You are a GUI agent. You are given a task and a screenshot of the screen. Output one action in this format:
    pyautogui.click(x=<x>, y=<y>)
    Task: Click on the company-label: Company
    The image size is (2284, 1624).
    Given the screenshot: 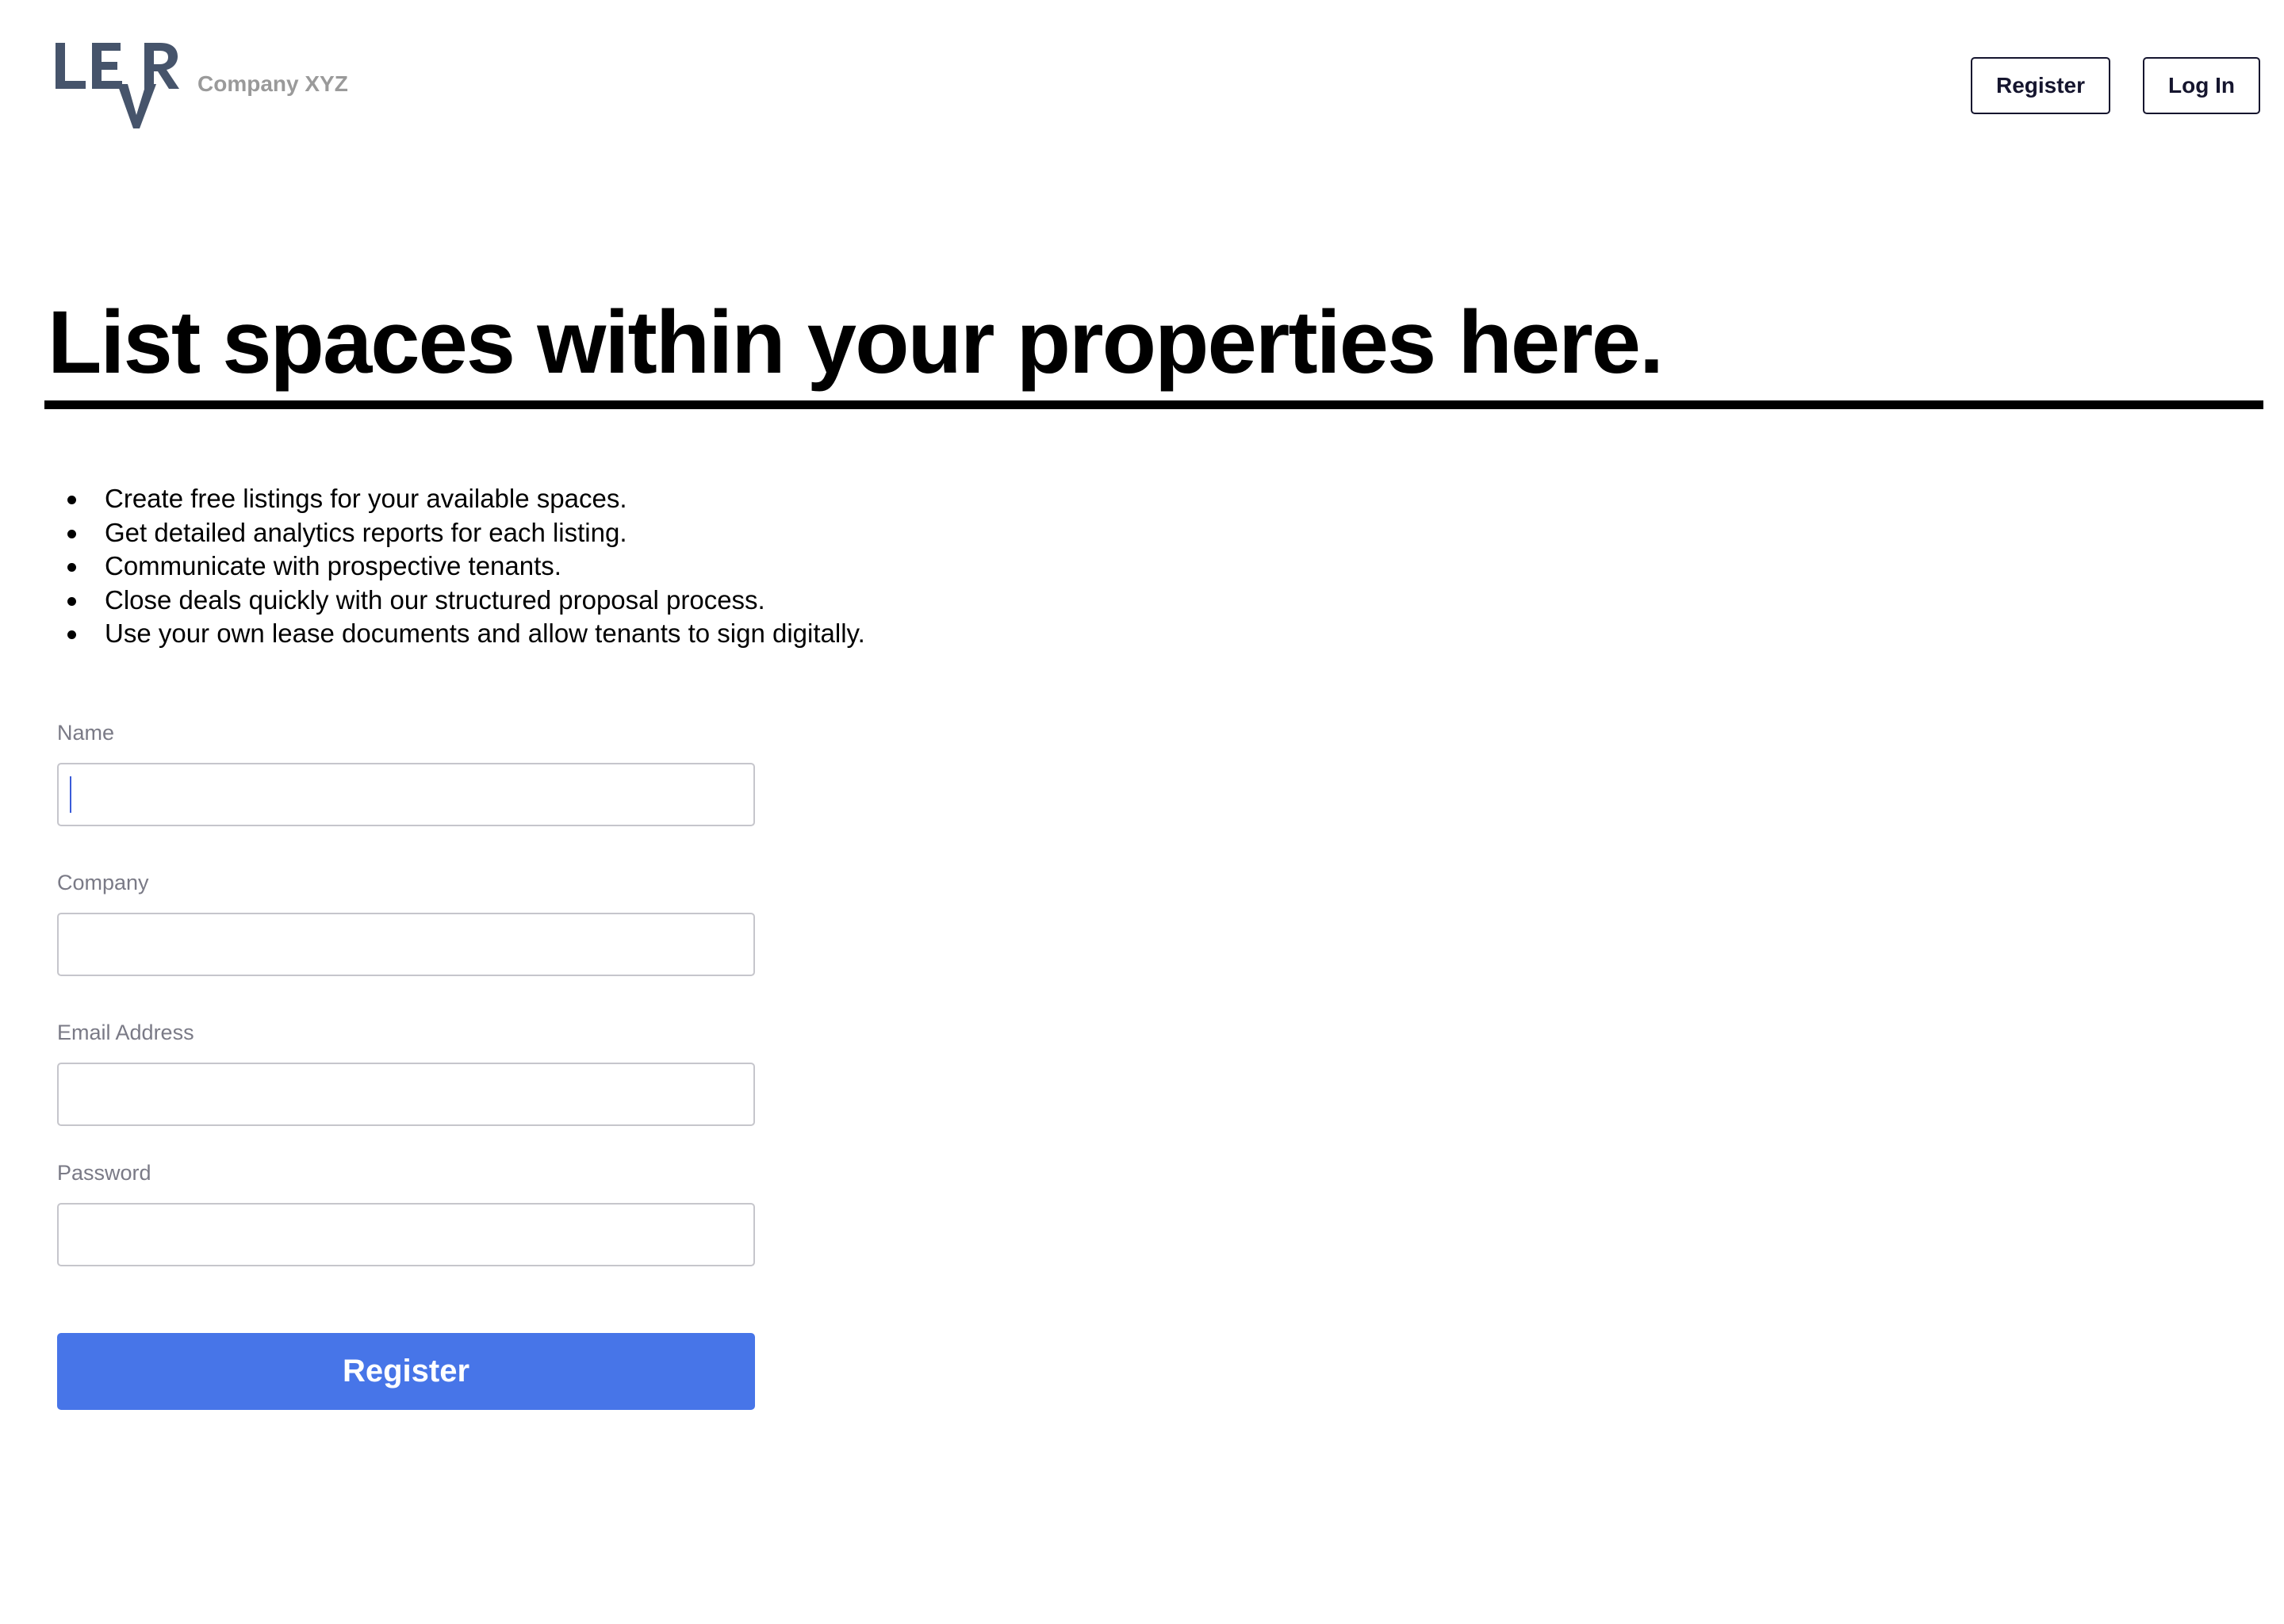 What is the action you would take?
    pyautogui.click(x=103, y=883)
    